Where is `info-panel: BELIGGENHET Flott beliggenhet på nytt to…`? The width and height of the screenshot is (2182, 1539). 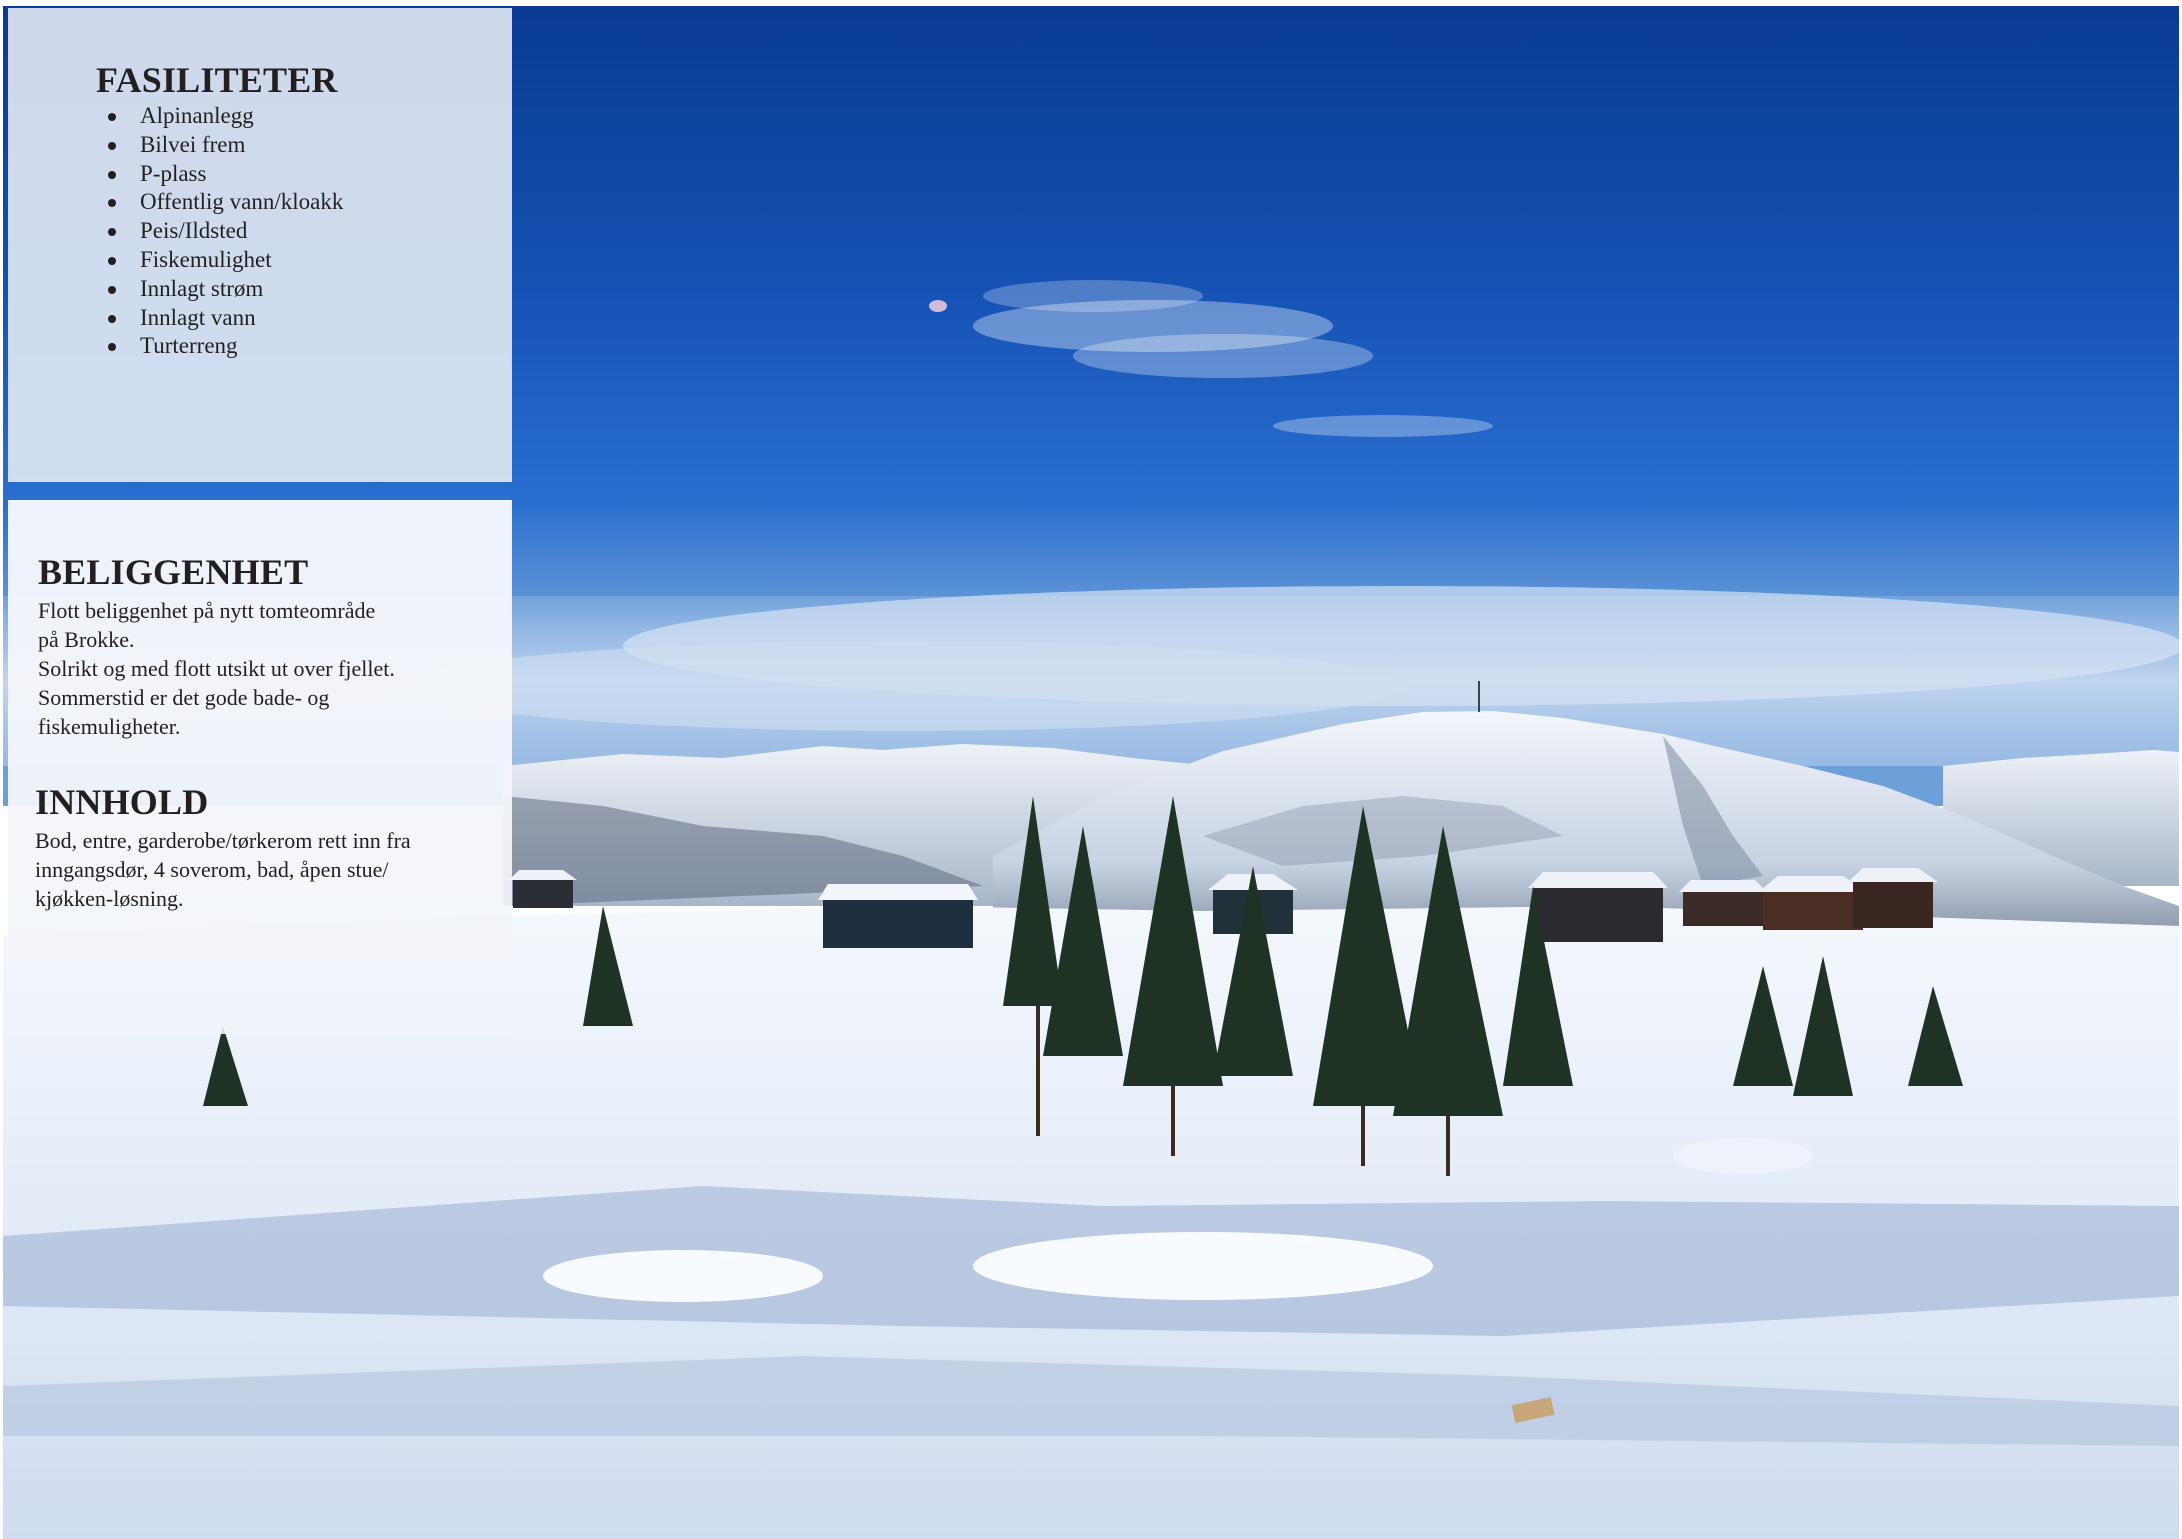 info-panel: BELIGGENHET Flott beliggenhet på nytt to… is located at coordinates (260, 767).